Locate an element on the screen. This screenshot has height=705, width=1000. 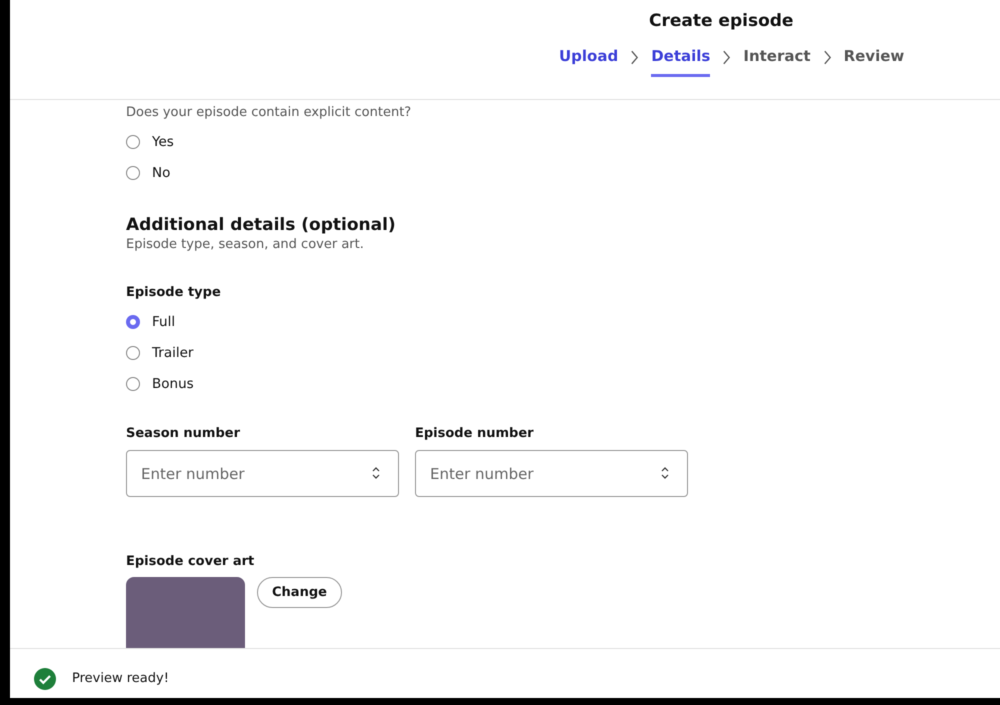
step-tab: Details is located at coordinates (680, 60).